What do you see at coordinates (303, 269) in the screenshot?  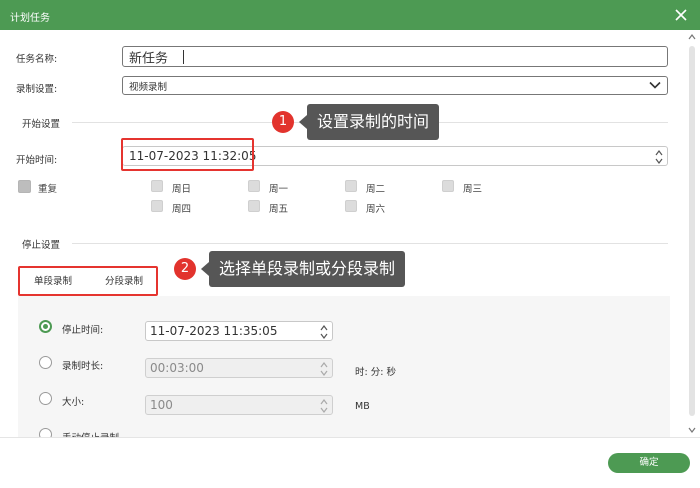 I see `annotation-callout-2: 选择单段录制或分段录制` at bounding box center [303, 269].